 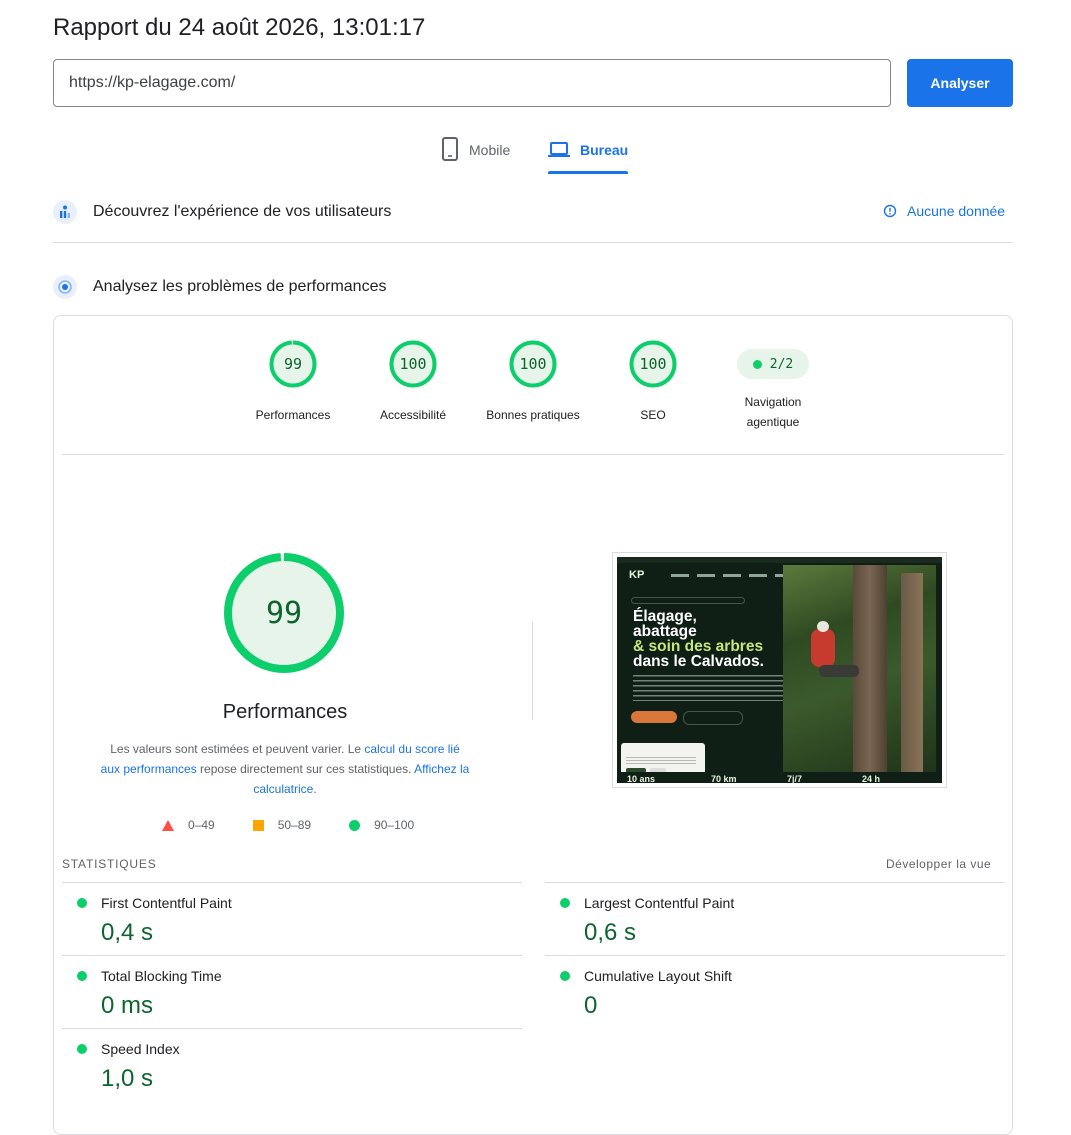 I want to click on laptop-icon, so click(x=559, y=149).